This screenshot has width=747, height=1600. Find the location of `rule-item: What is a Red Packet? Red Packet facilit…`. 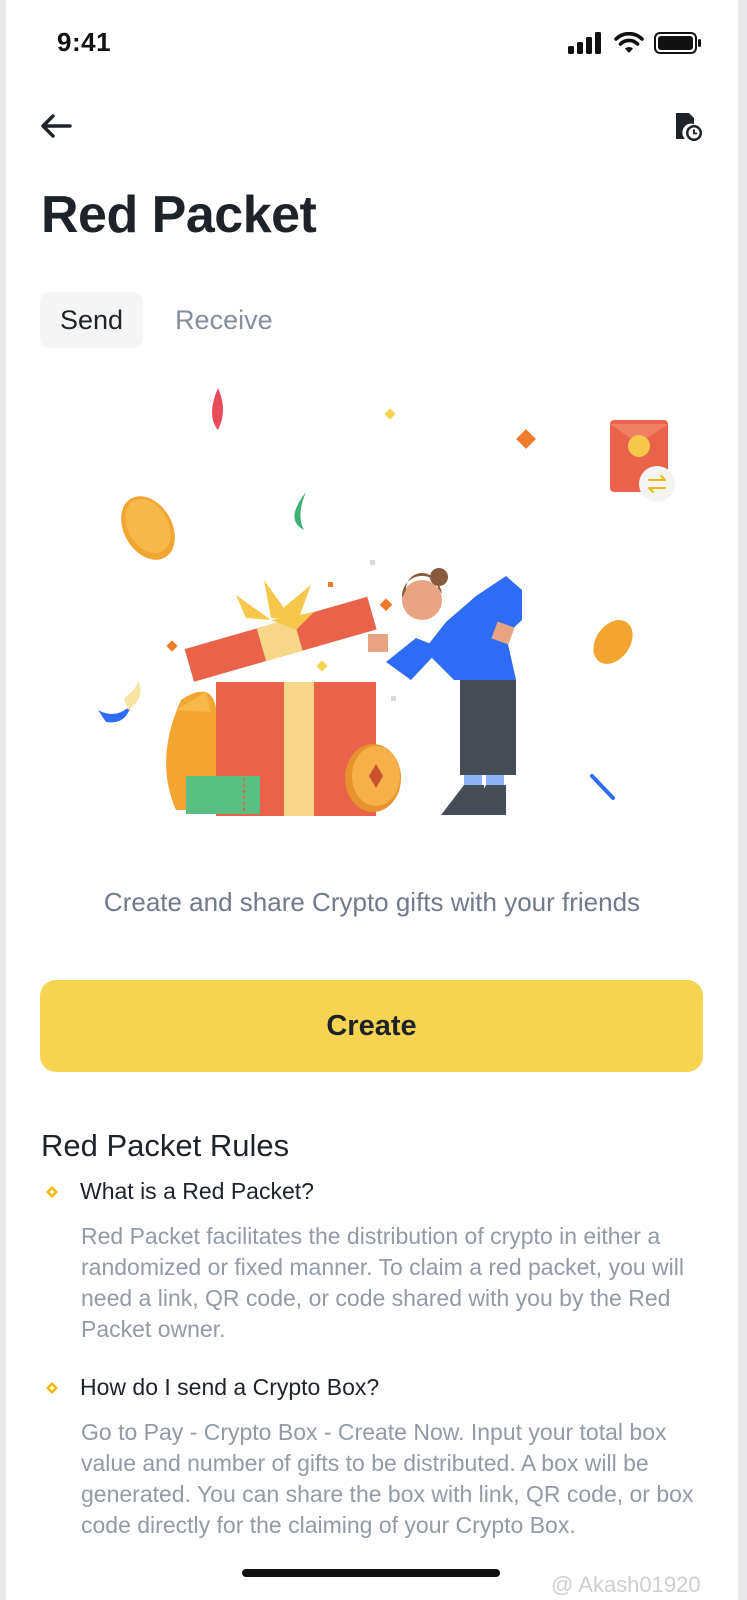

rule-item: What is a Red Packet? Red Packet facilit… is located at coordinates (376, 1261).